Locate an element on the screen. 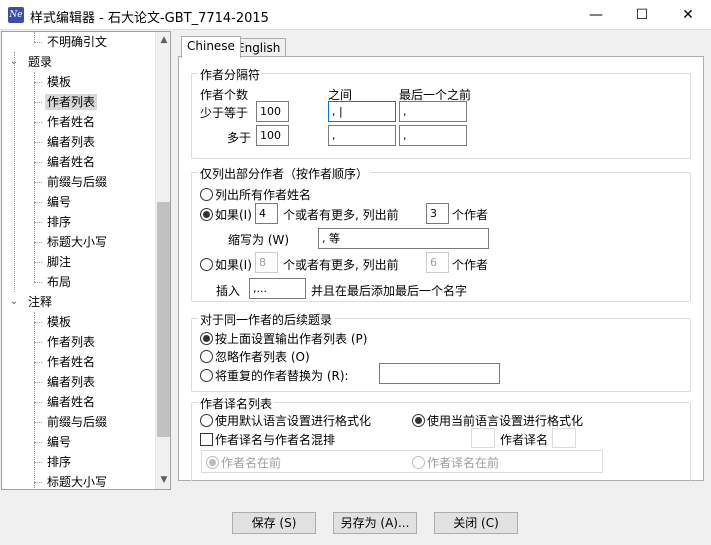 Image resolution: width=711 pixels, height=545 pixels. last-input-1: , is located at coordinates (433, 111).